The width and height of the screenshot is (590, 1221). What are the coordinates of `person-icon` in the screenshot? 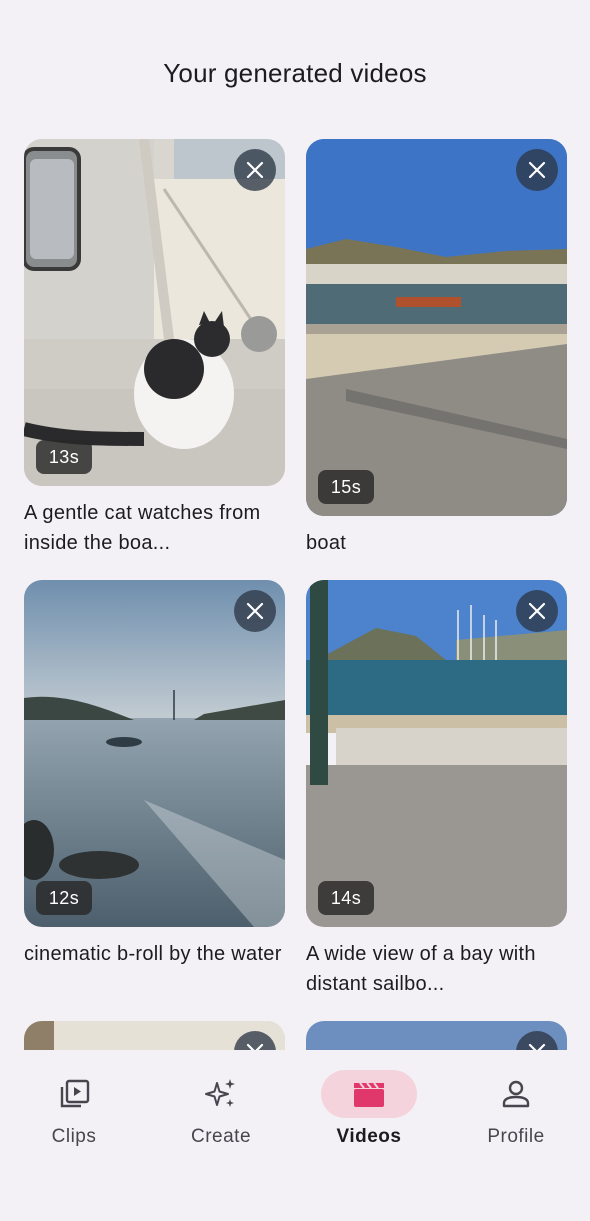 It's located at (516, 1094).